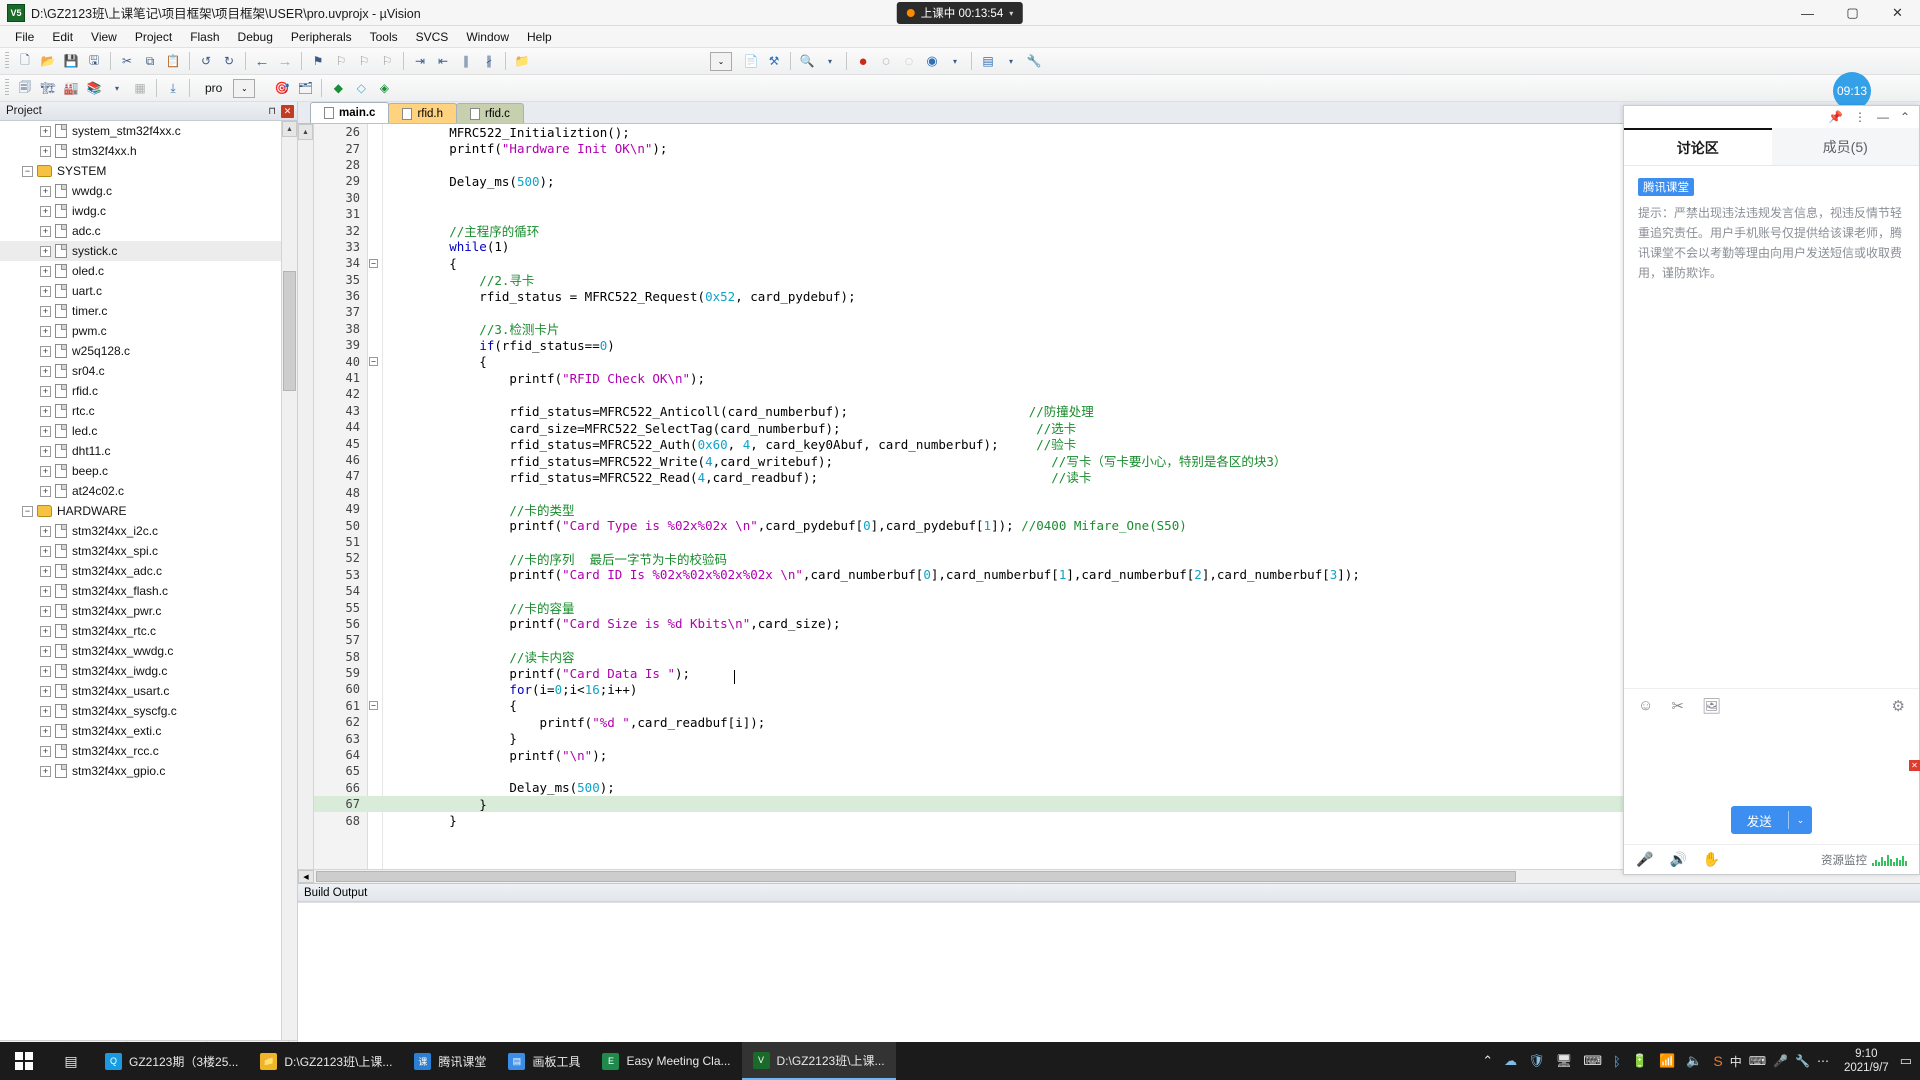 This screenshot has width=1920, height=1080. I want to click on tree-item: + stm32f4xx_usart.c, so click(148, 691).